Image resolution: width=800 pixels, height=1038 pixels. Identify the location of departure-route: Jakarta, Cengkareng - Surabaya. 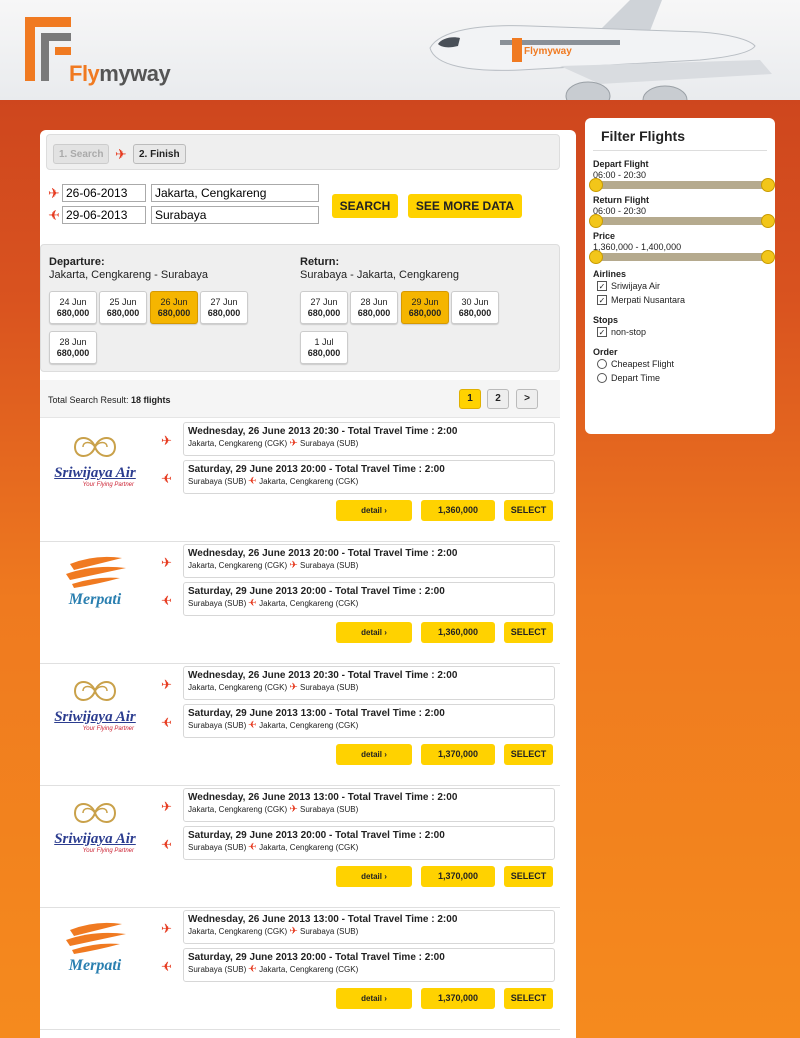
(128, 275).